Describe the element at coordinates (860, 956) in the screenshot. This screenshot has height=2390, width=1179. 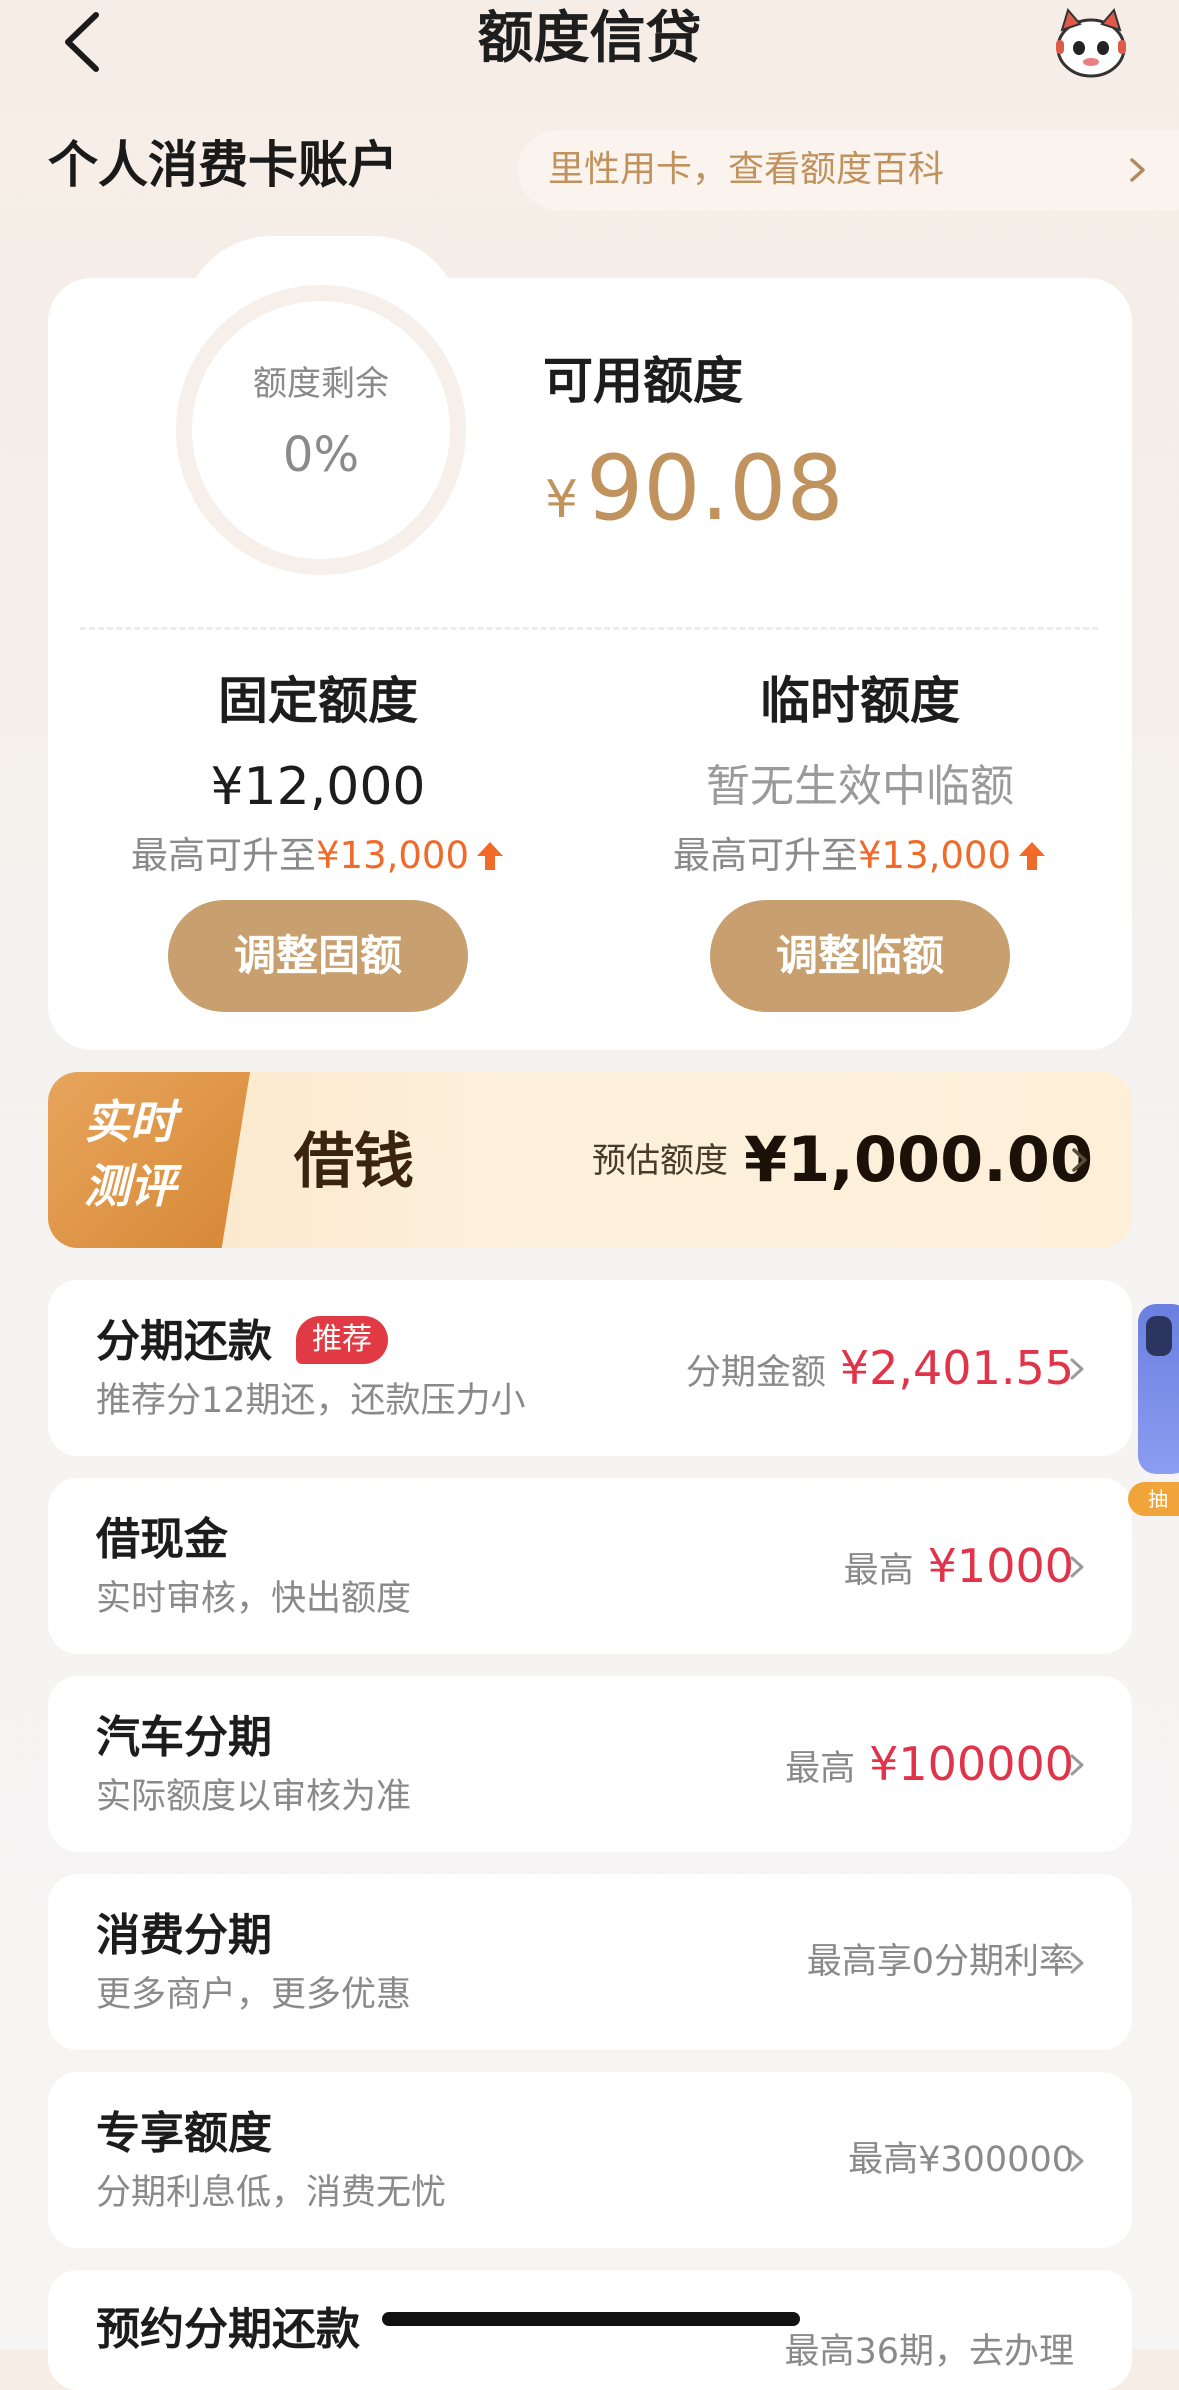
I see `adjust-temporary-button: 调整临额` at that location.